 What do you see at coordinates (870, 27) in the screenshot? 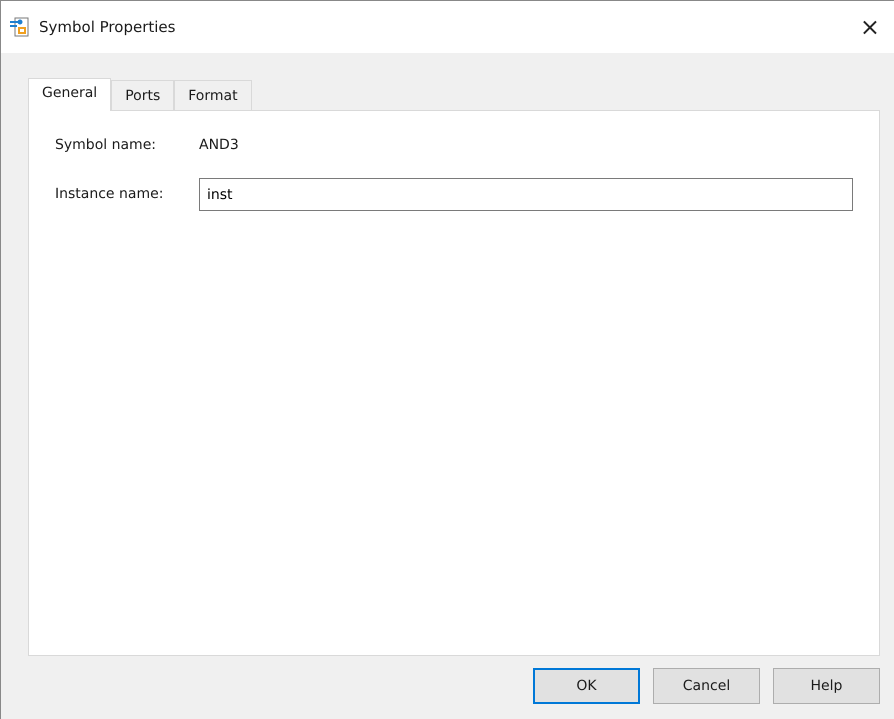
I see `close-button: ×` at bounding box center [870, 27].